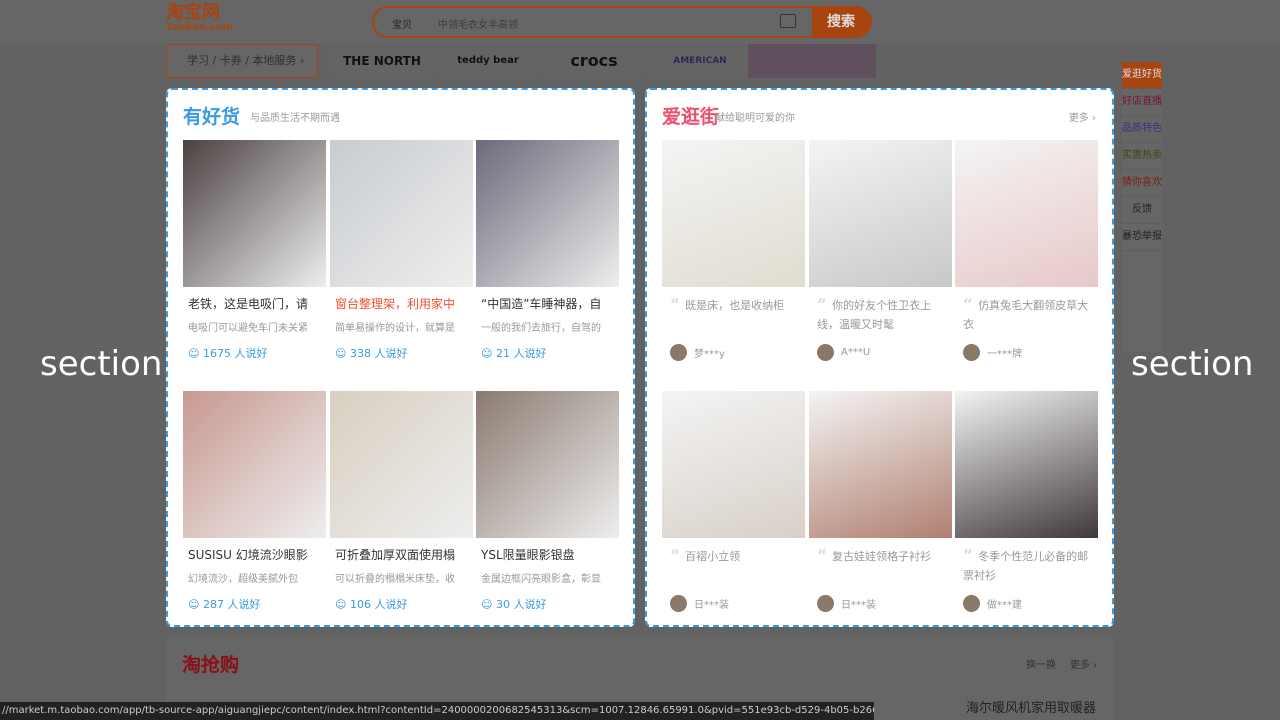 This screenshot has width=1280, height=720. I want to click on product-card: “ 复古娃娃领格子衬衫 日***装, so click(880, 501).